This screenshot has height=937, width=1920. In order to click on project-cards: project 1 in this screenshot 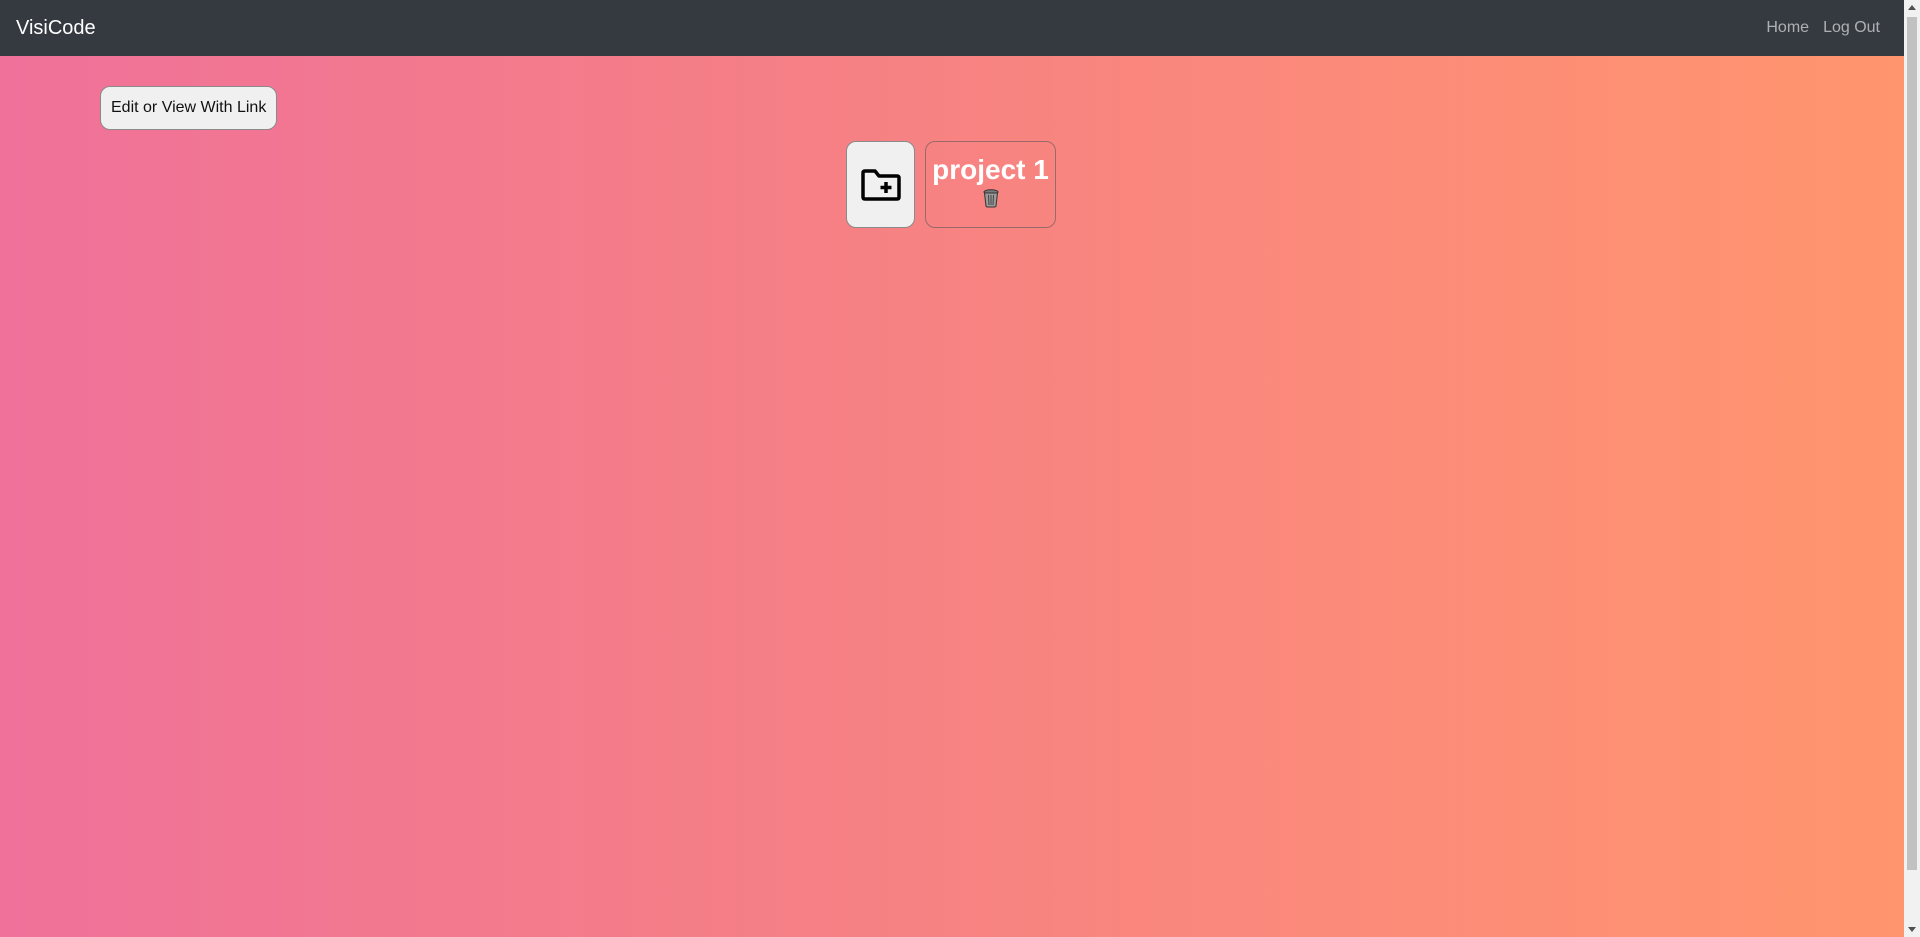, I will do `click(951, 184)`.